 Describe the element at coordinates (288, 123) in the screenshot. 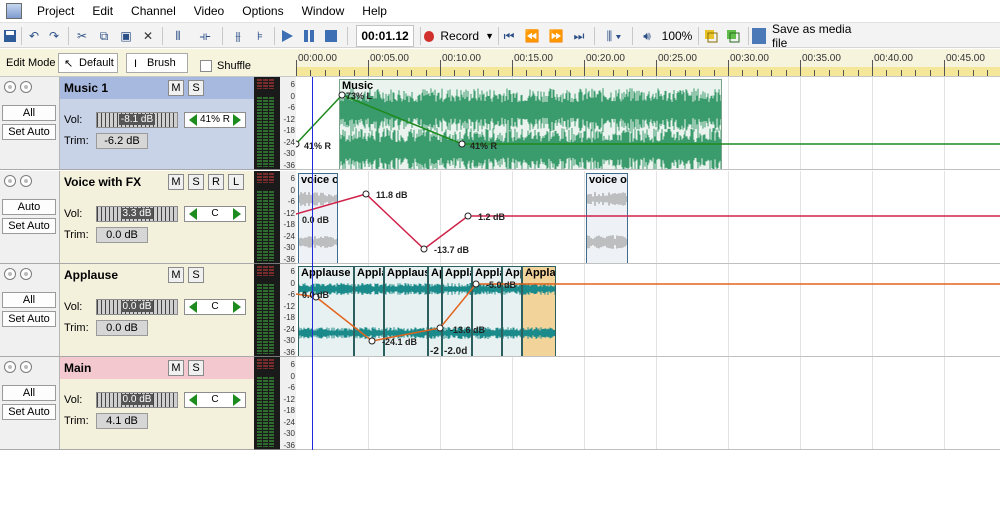

I see `db-scale: 6 0 -6 -12 -18 -24 -30 -36` at that location.